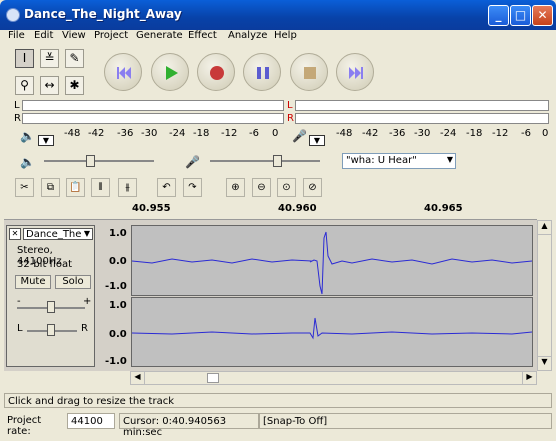 This screenshot has height=441, width=556. I want to click on rec-meter-tick: -42, so click(370, 133).